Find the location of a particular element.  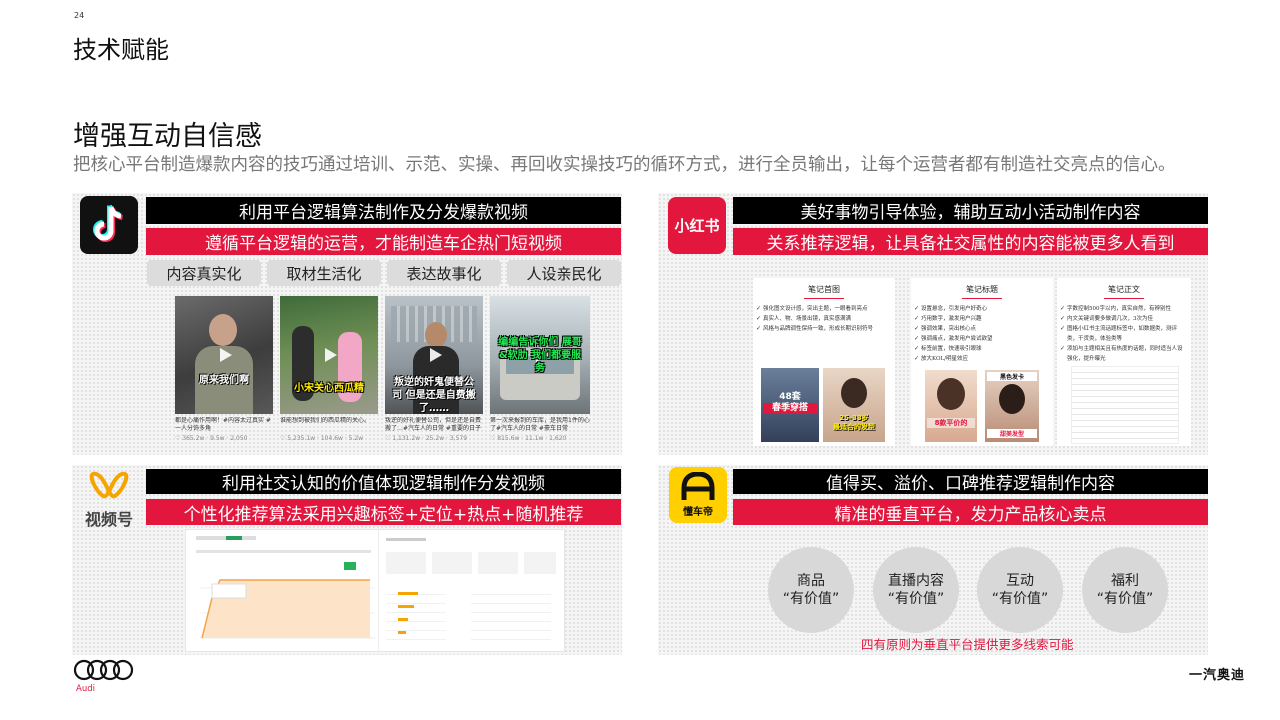

video-thumbnail: 原来我们啊 is located at coordinates (224, 355).